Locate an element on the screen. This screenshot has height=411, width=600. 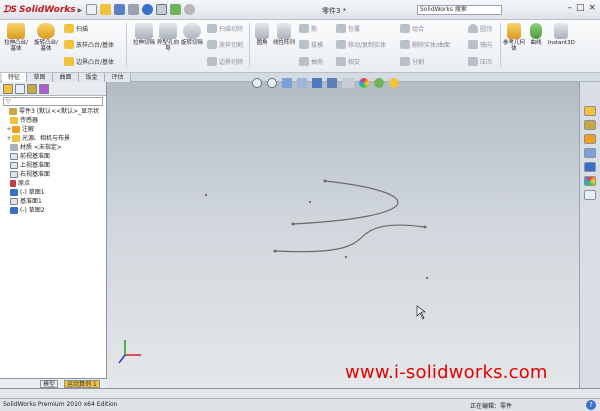
resources-tab-icon is located at coordinates (590, 111).